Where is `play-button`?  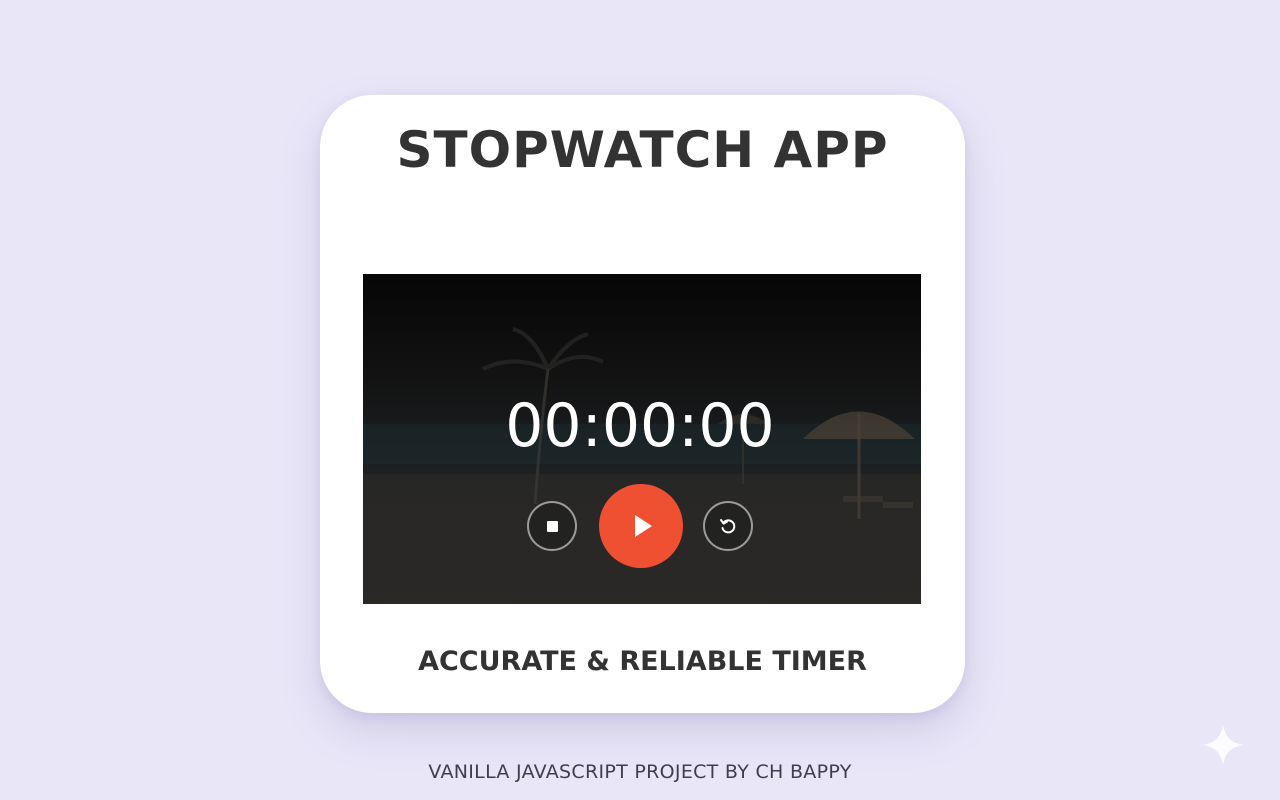
play-button is located at coordinates (641, 526).